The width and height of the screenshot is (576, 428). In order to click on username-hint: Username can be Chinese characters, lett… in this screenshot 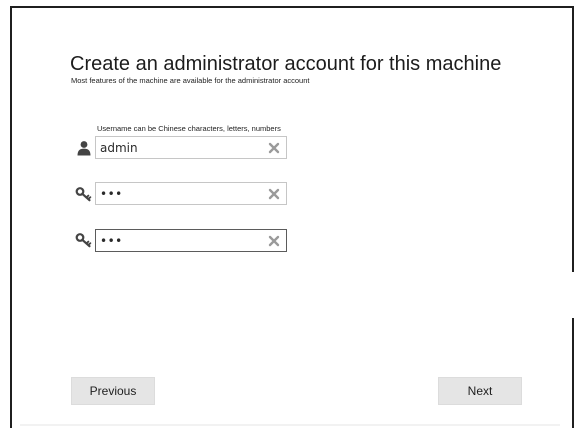, I will do `click(189, 128)`.